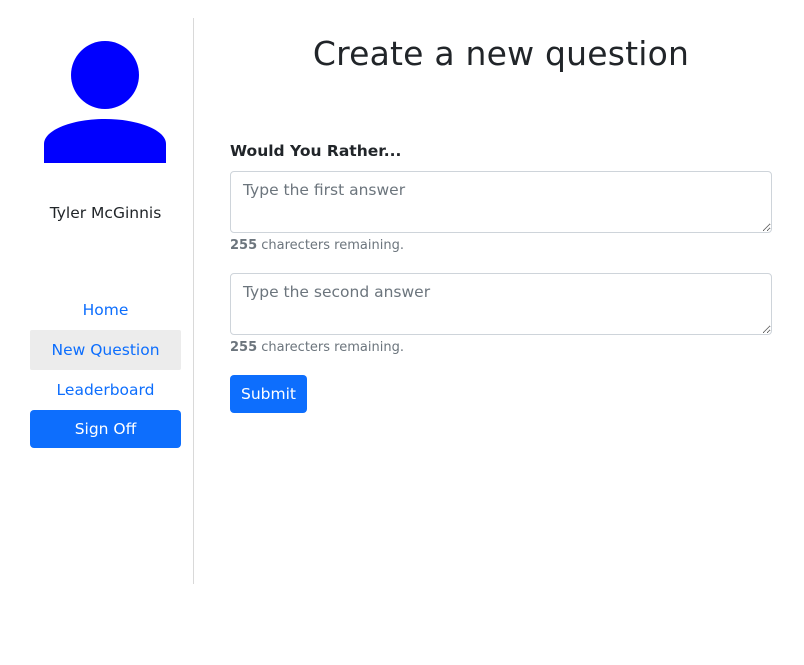 This screenshot has height=665, width=804. I want to click on user-avatar-icon, so click(105, 102).